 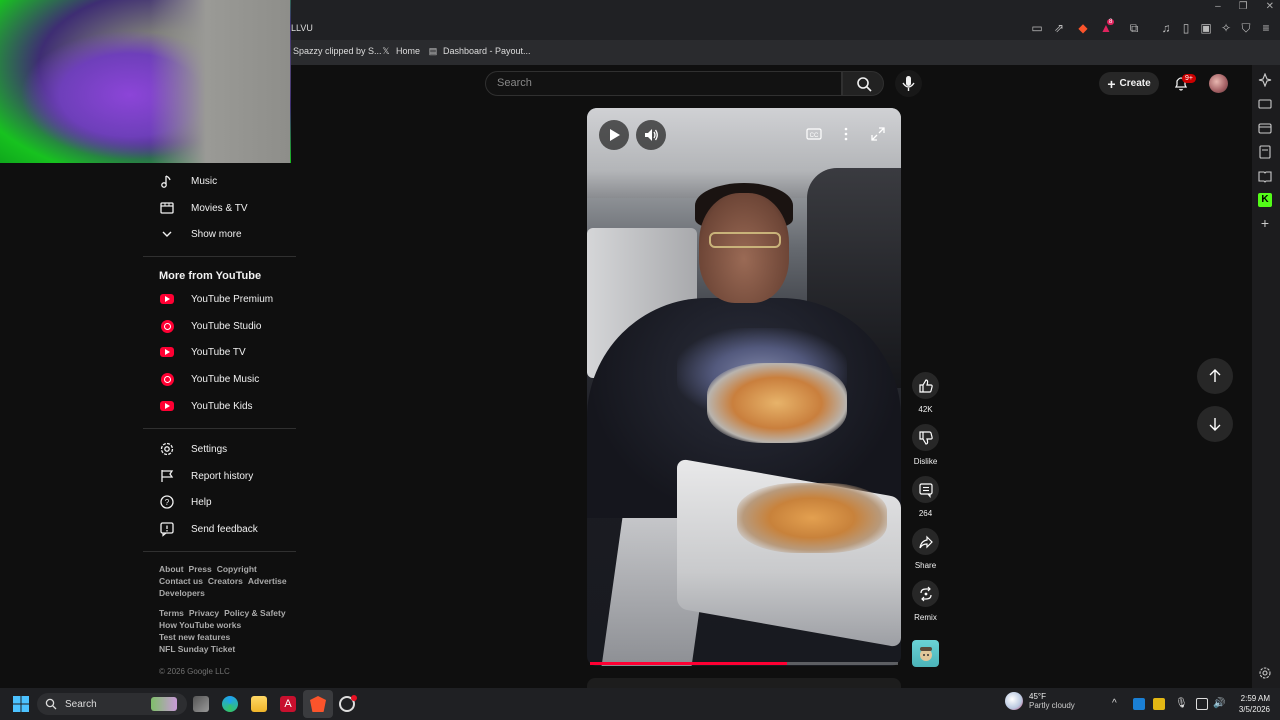 What do you see at coordinates (224, 529) in the screenshot?
I see `sidebar-item-label: Send feedback` at bounding box center [224, 529].